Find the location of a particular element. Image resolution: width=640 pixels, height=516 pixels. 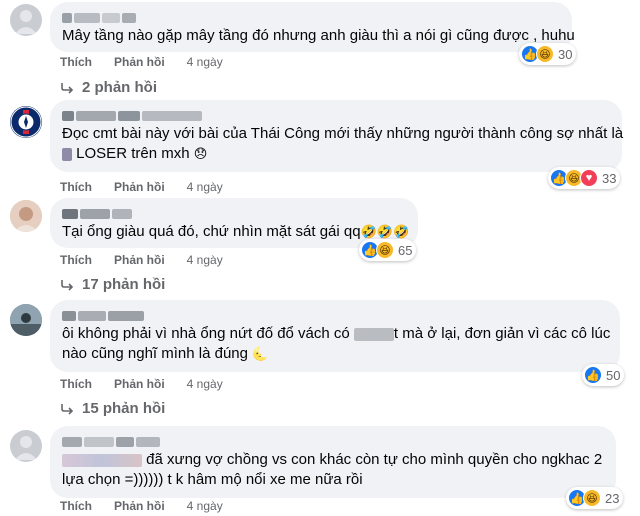

reactions-summary: 👍 😆 65 is located at coordinates (388, 250).